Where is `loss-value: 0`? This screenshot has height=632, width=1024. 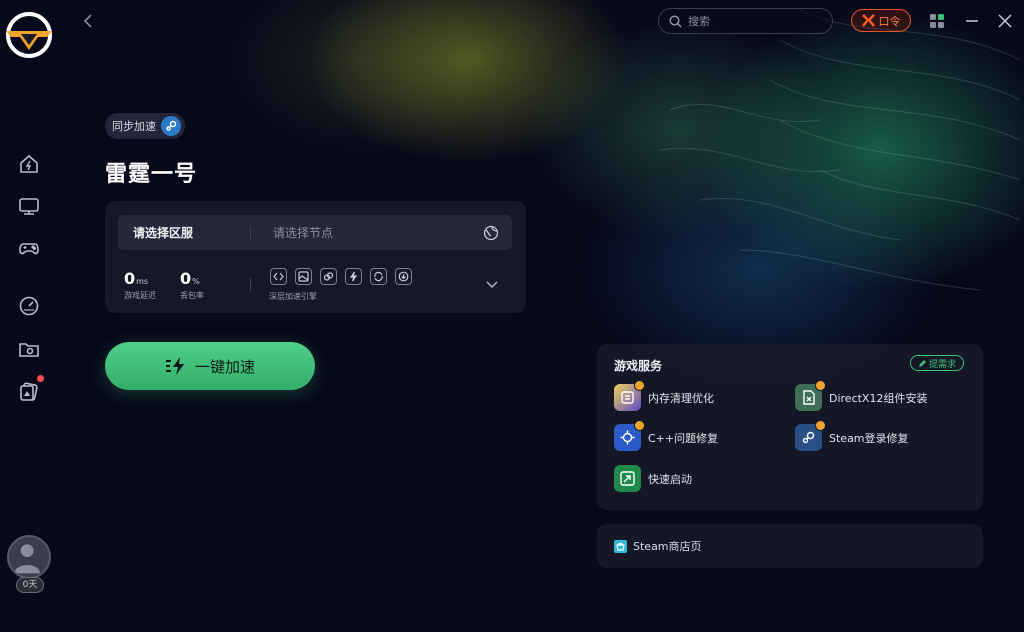
loss-value: 0 is located at coordinates (186, 278).